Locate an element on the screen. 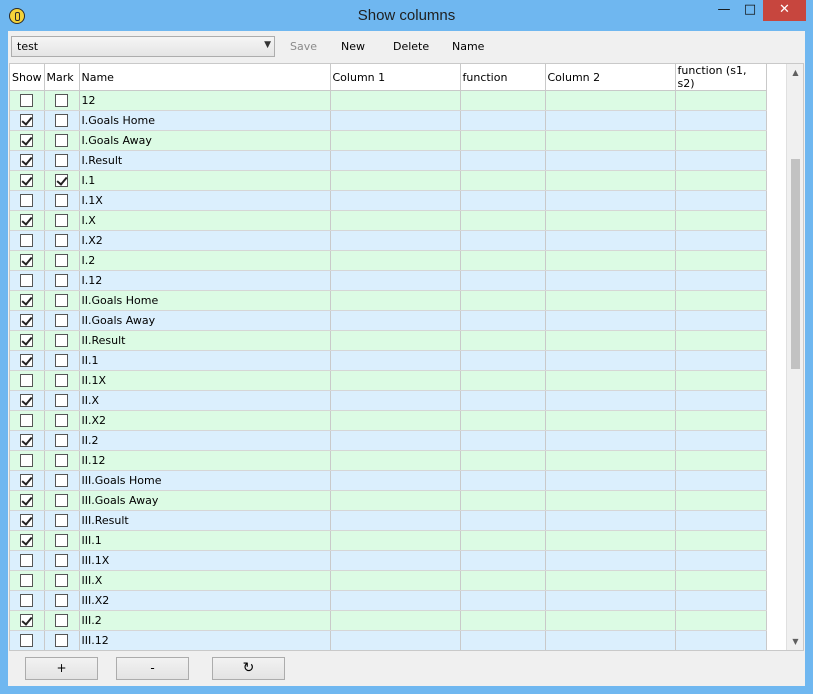 This screenshot has height=694, width=813. add-row-button: + is located at coordinates (61, 668).